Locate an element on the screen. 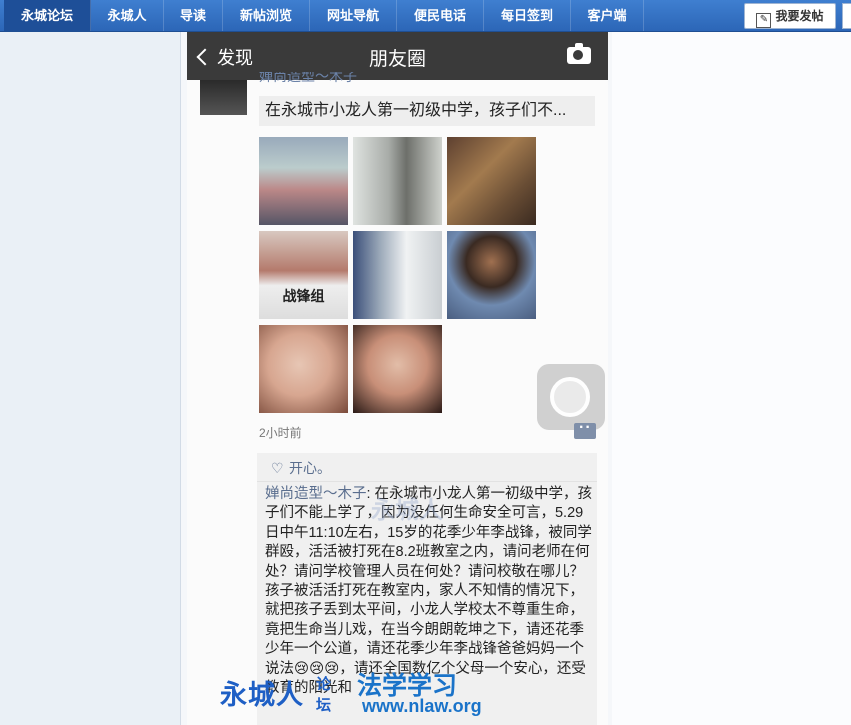 This screenshot has width=851, height=725. page-title: 朋友圈 is located at coordinates (397, 59).